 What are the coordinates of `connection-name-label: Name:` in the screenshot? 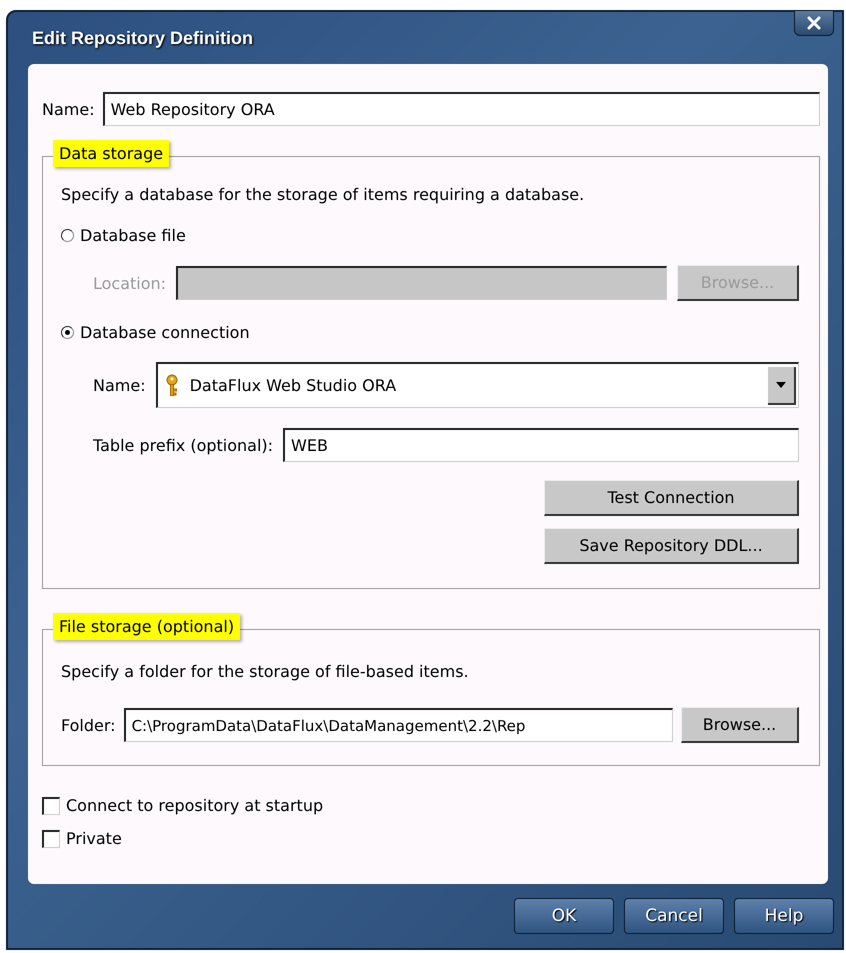 It's located at (119, 385).